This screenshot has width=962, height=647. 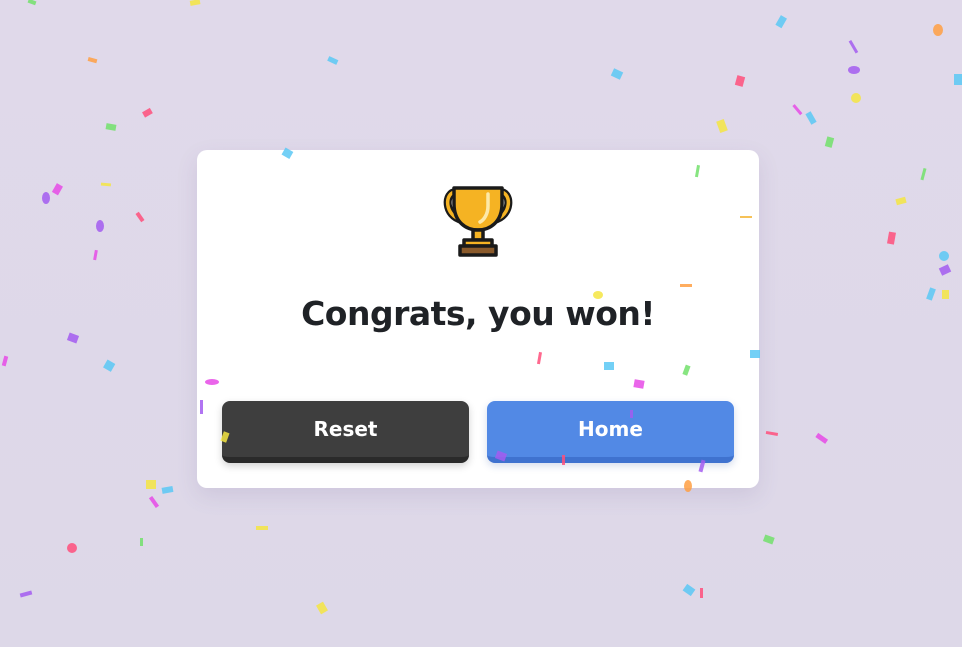 I want to click on win-title: Congrats, you won!, so click(x=478, y=313).